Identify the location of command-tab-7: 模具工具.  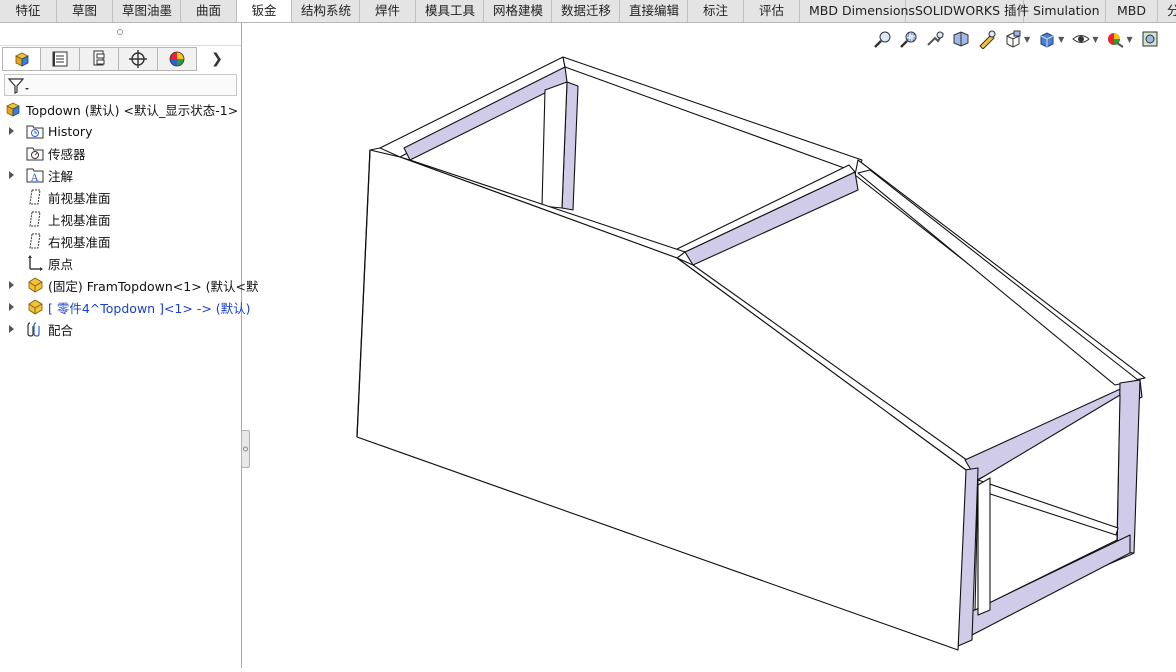
(450, 11).